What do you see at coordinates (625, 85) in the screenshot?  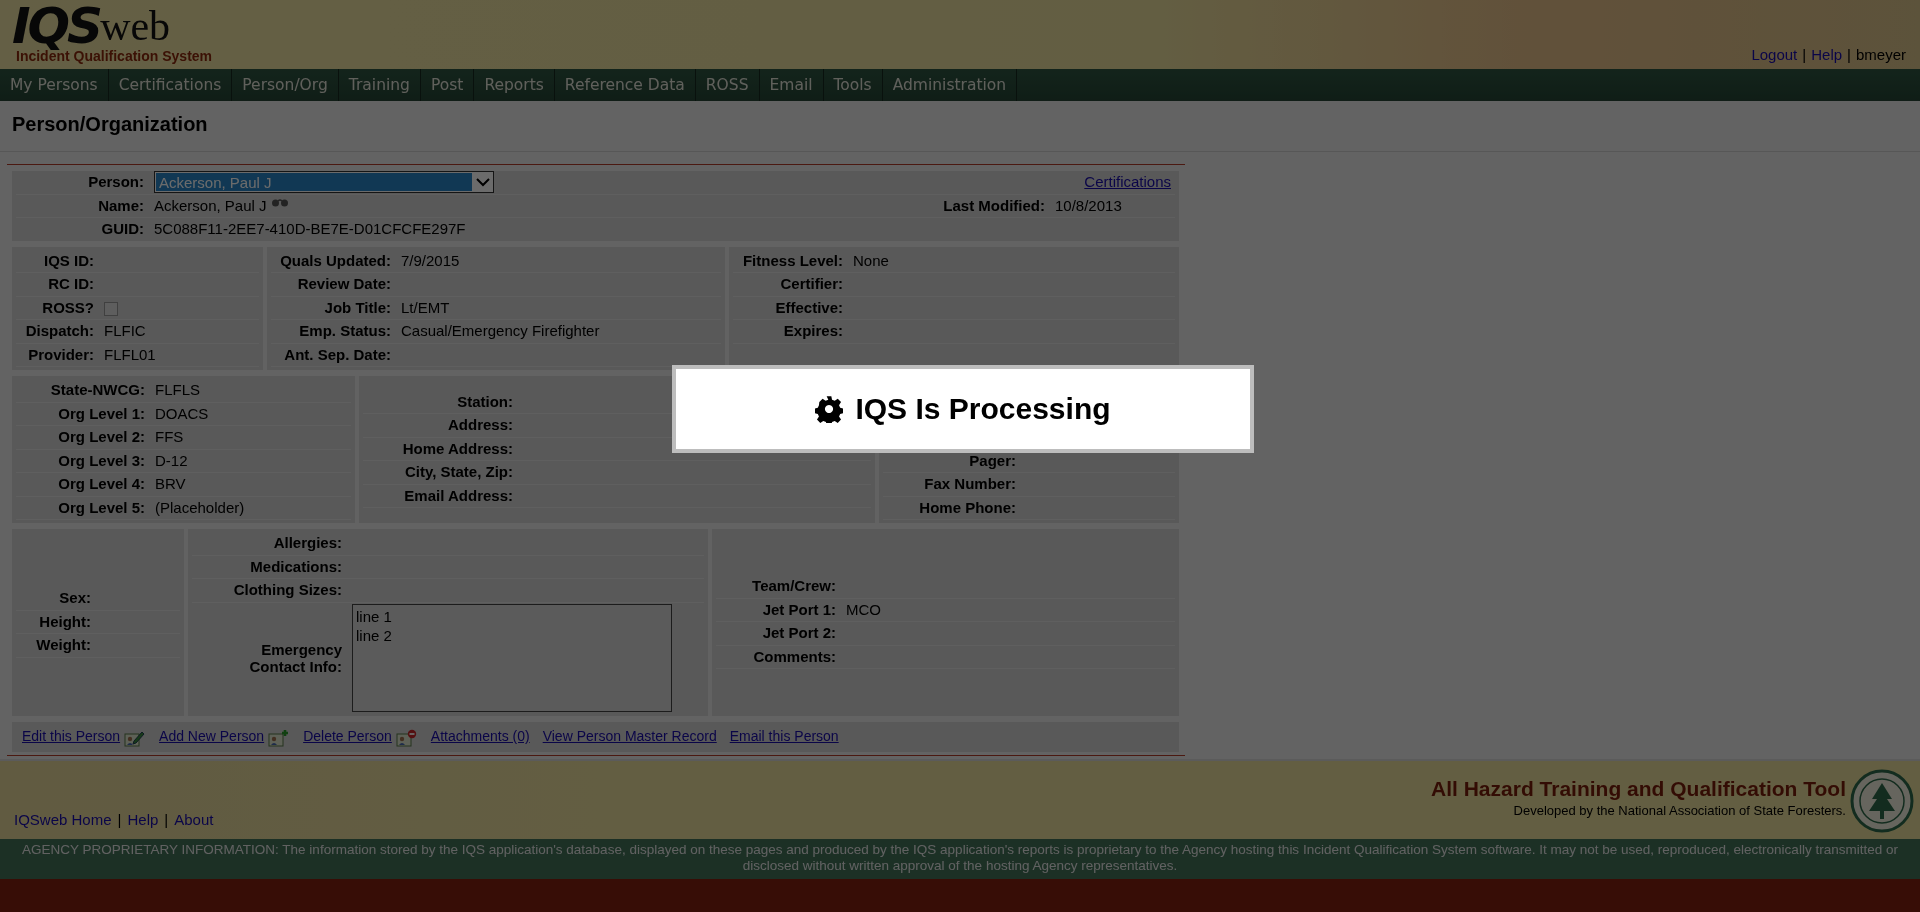 I see `menu-item: Reference Data` at bounding box center [625, 85].